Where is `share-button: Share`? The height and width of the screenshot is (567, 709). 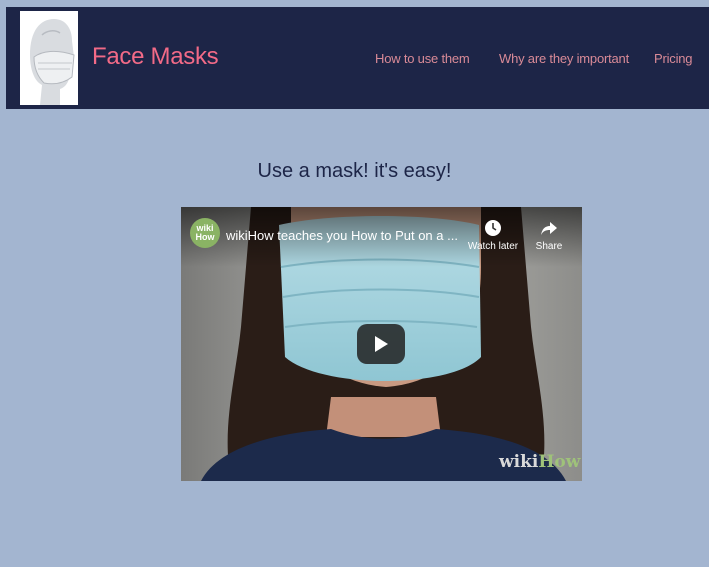
share-button: Share is located at coordinates (549, 235).